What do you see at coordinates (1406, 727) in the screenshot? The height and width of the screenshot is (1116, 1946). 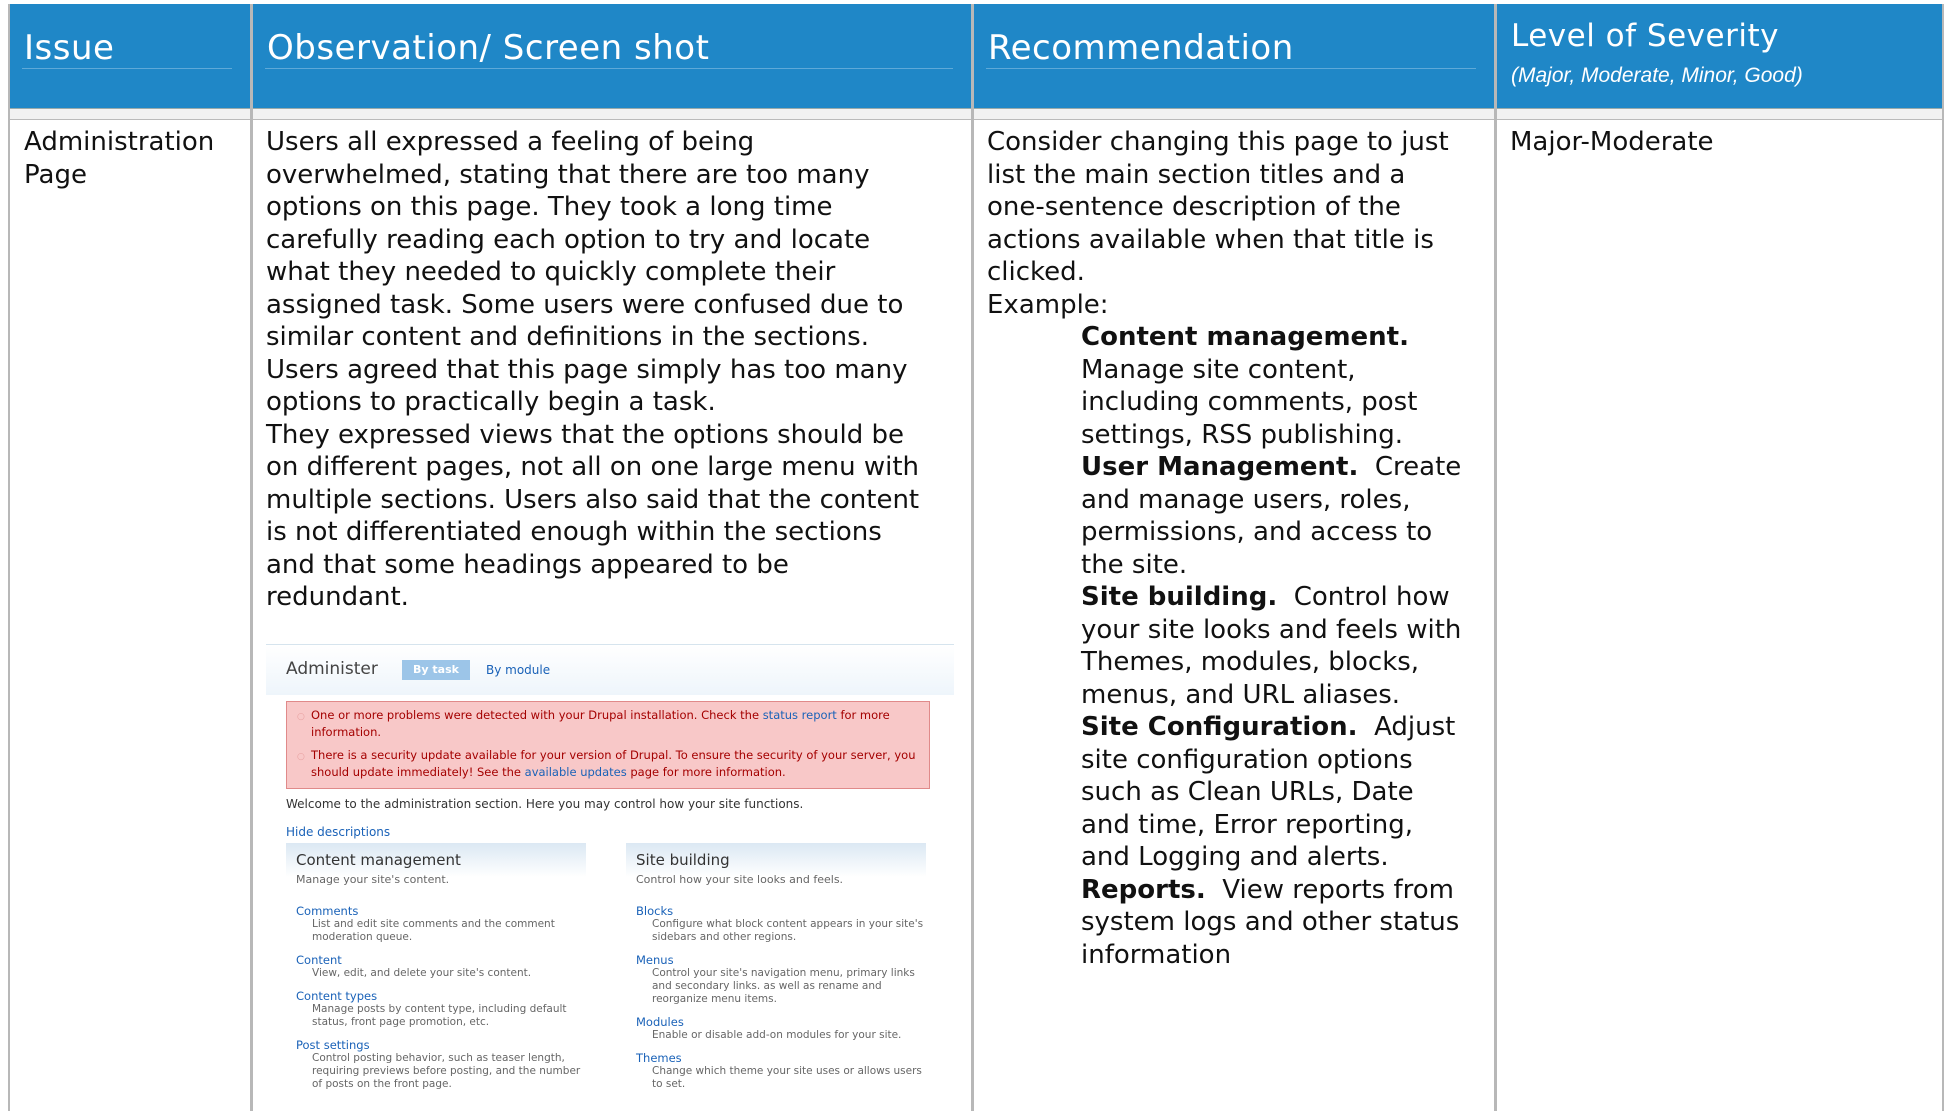 I see `example-line: Adjust` at bounding box center [1406, 727].